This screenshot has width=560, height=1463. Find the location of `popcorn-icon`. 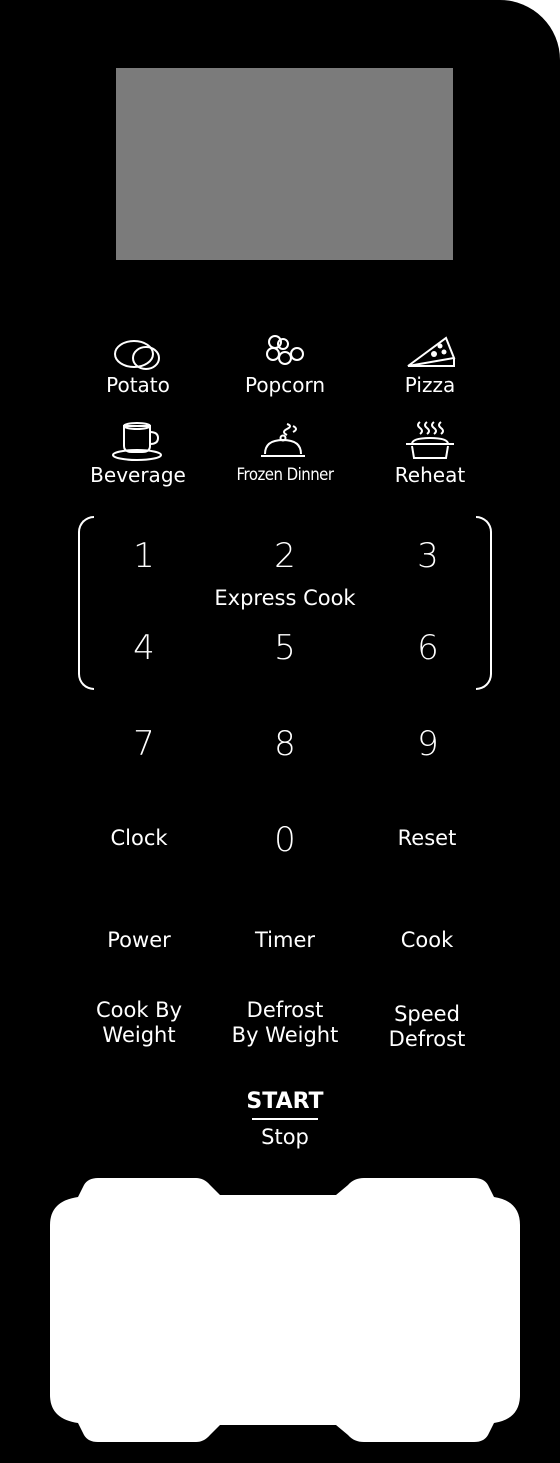

popcorn-icon is located at coordinates (285, 352).